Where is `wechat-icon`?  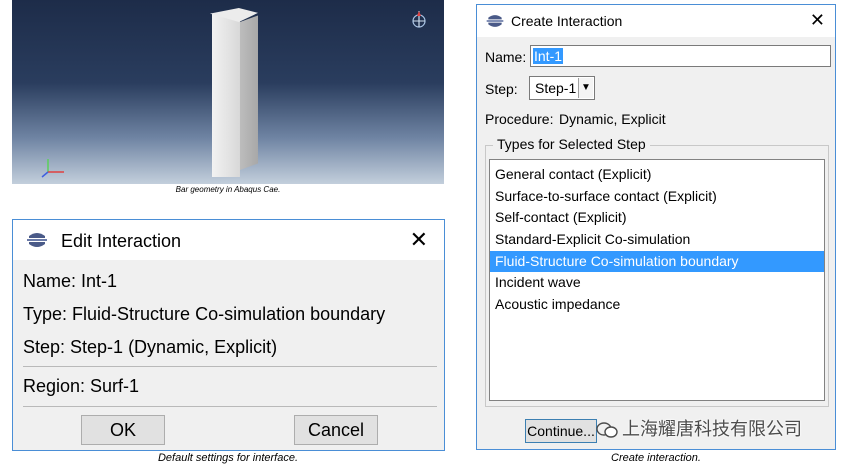
wechat-icon is located at coordinates (607, 430).